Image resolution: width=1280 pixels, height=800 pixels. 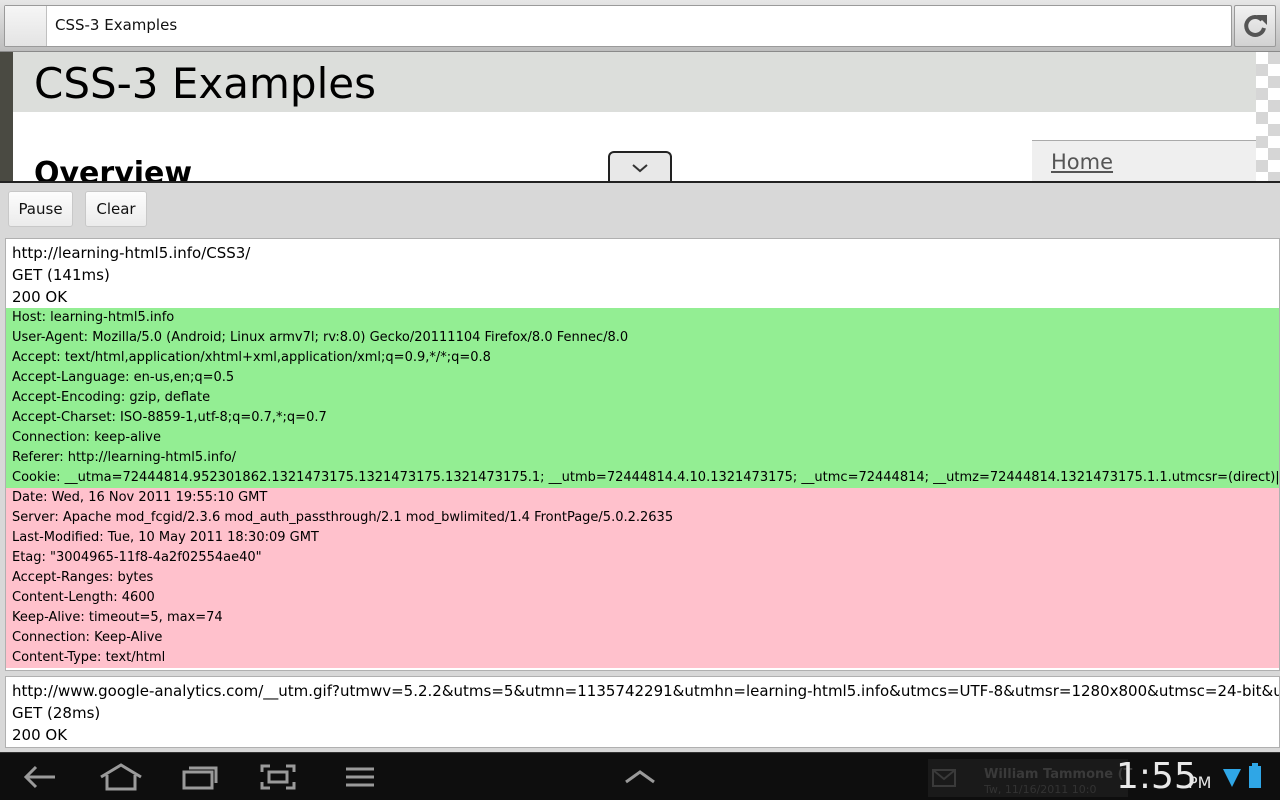 I want to click on email-icon, so click(x=944, y=778).